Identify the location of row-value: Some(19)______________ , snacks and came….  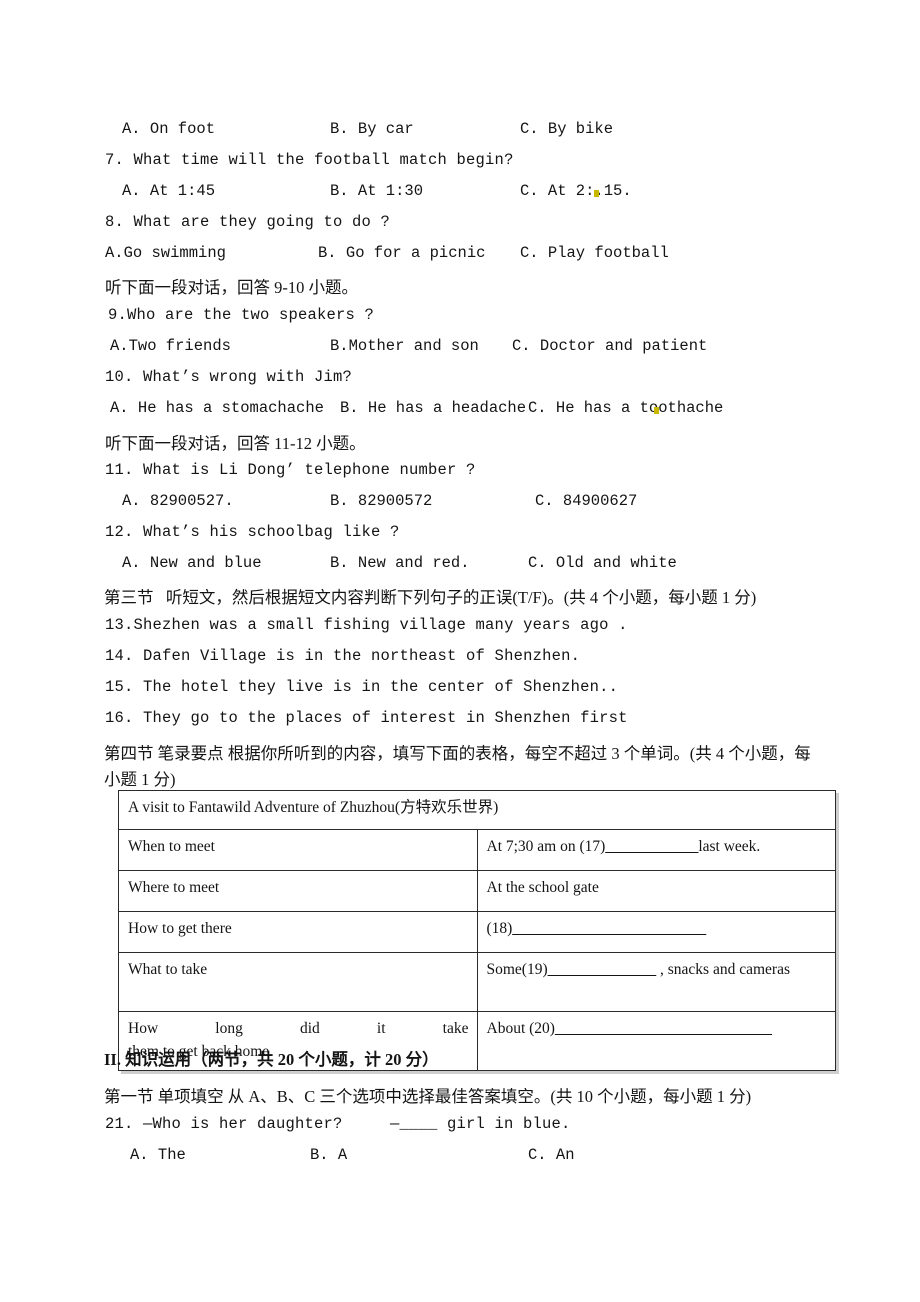
(656, 982).